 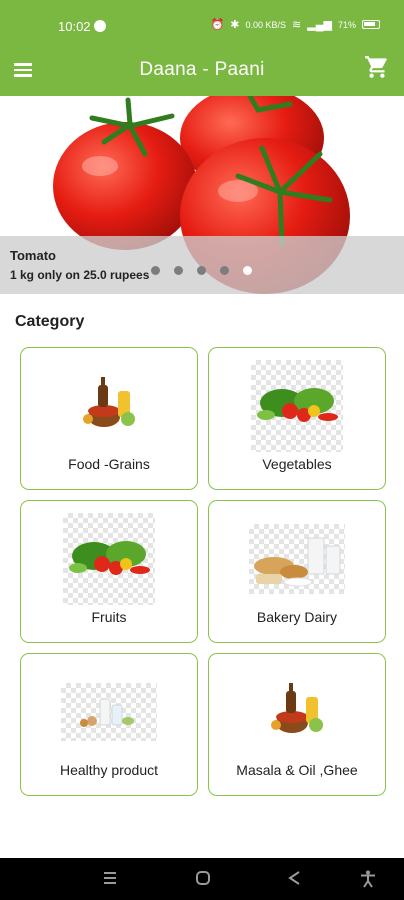 I want to click on banner-caption: Tomato 1 kg only on 25.0 rupees, so click(x=202, y=265).